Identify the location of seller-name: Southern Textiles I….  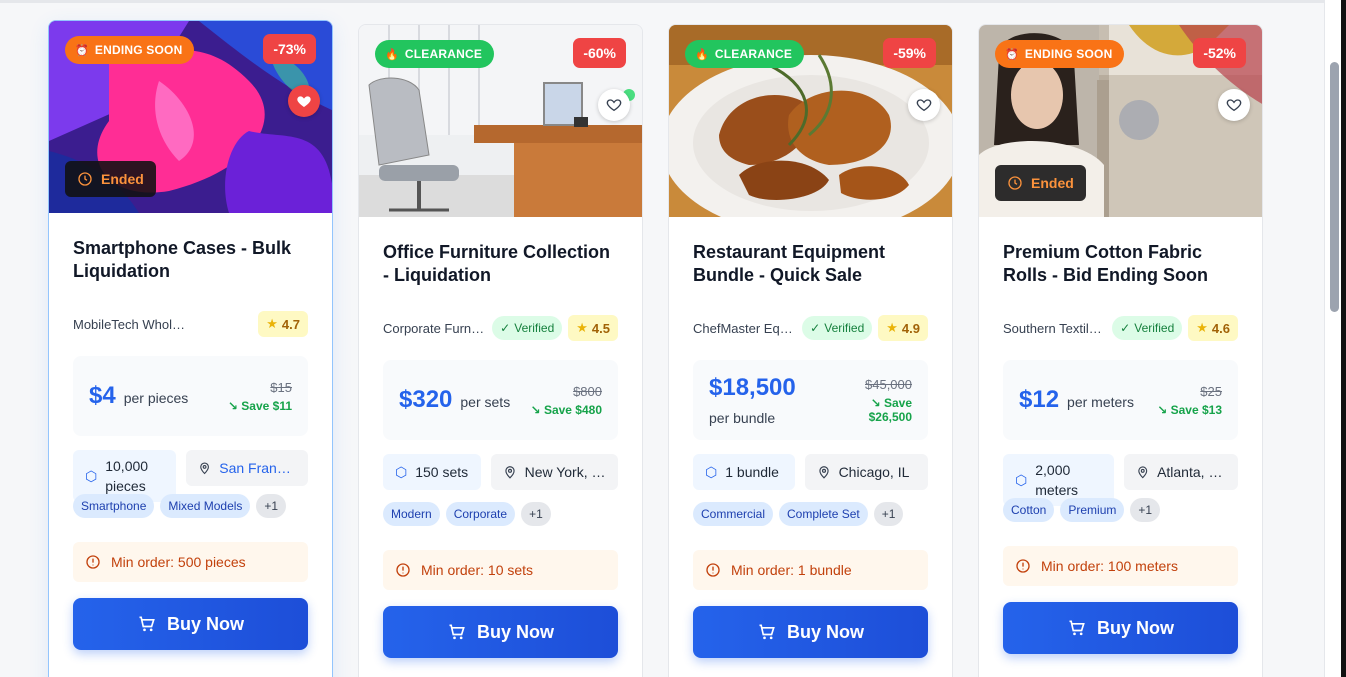
(1054, 328).